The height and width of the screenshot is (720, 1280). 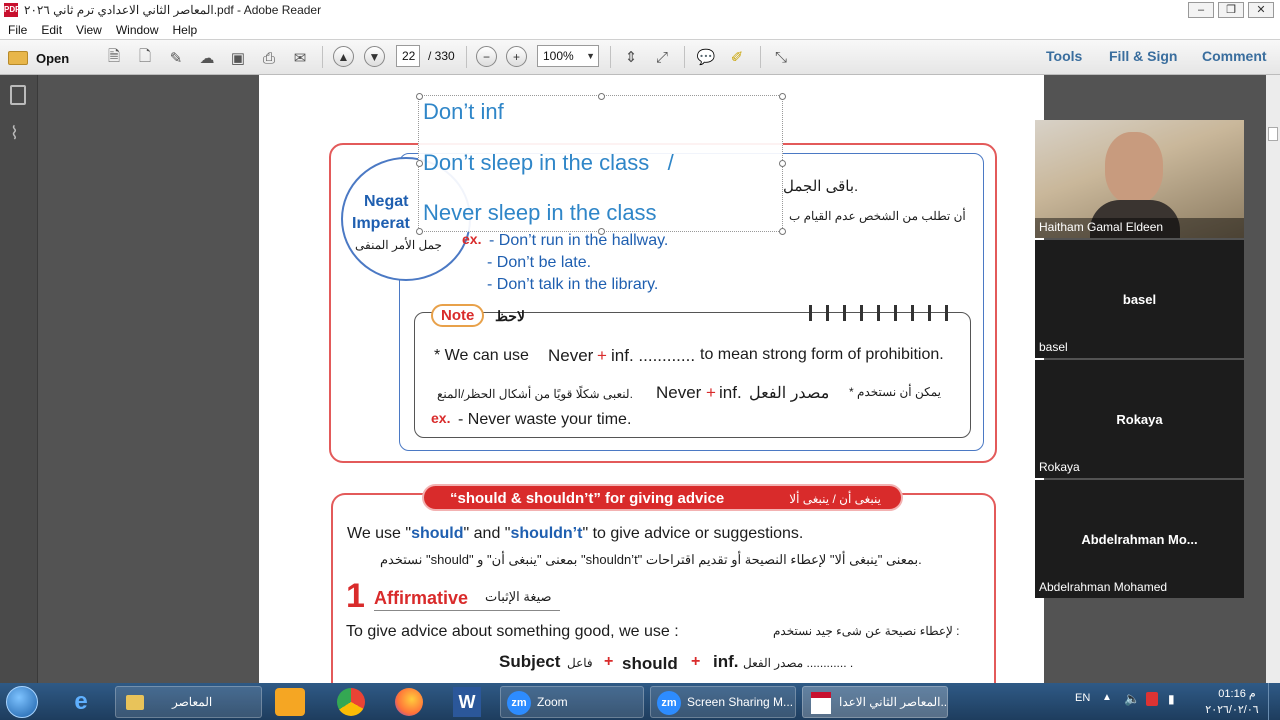 What do you see at coordinates (519, 703) in the screenshot?
I see `zoom-icon: zm` at bounding box center [519, 703].